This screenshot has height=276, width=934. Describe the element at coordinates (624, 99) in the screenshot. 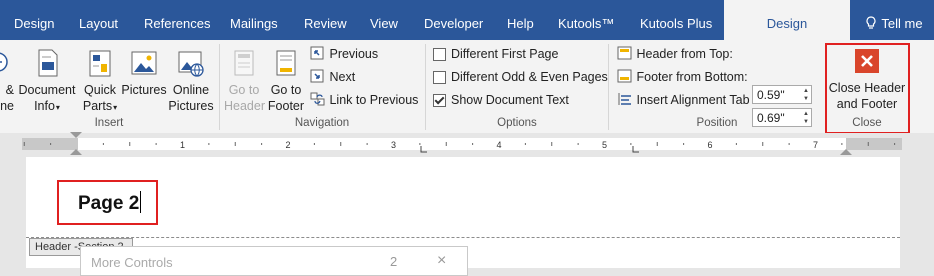

I see `alignment-tab-icon` at that location.